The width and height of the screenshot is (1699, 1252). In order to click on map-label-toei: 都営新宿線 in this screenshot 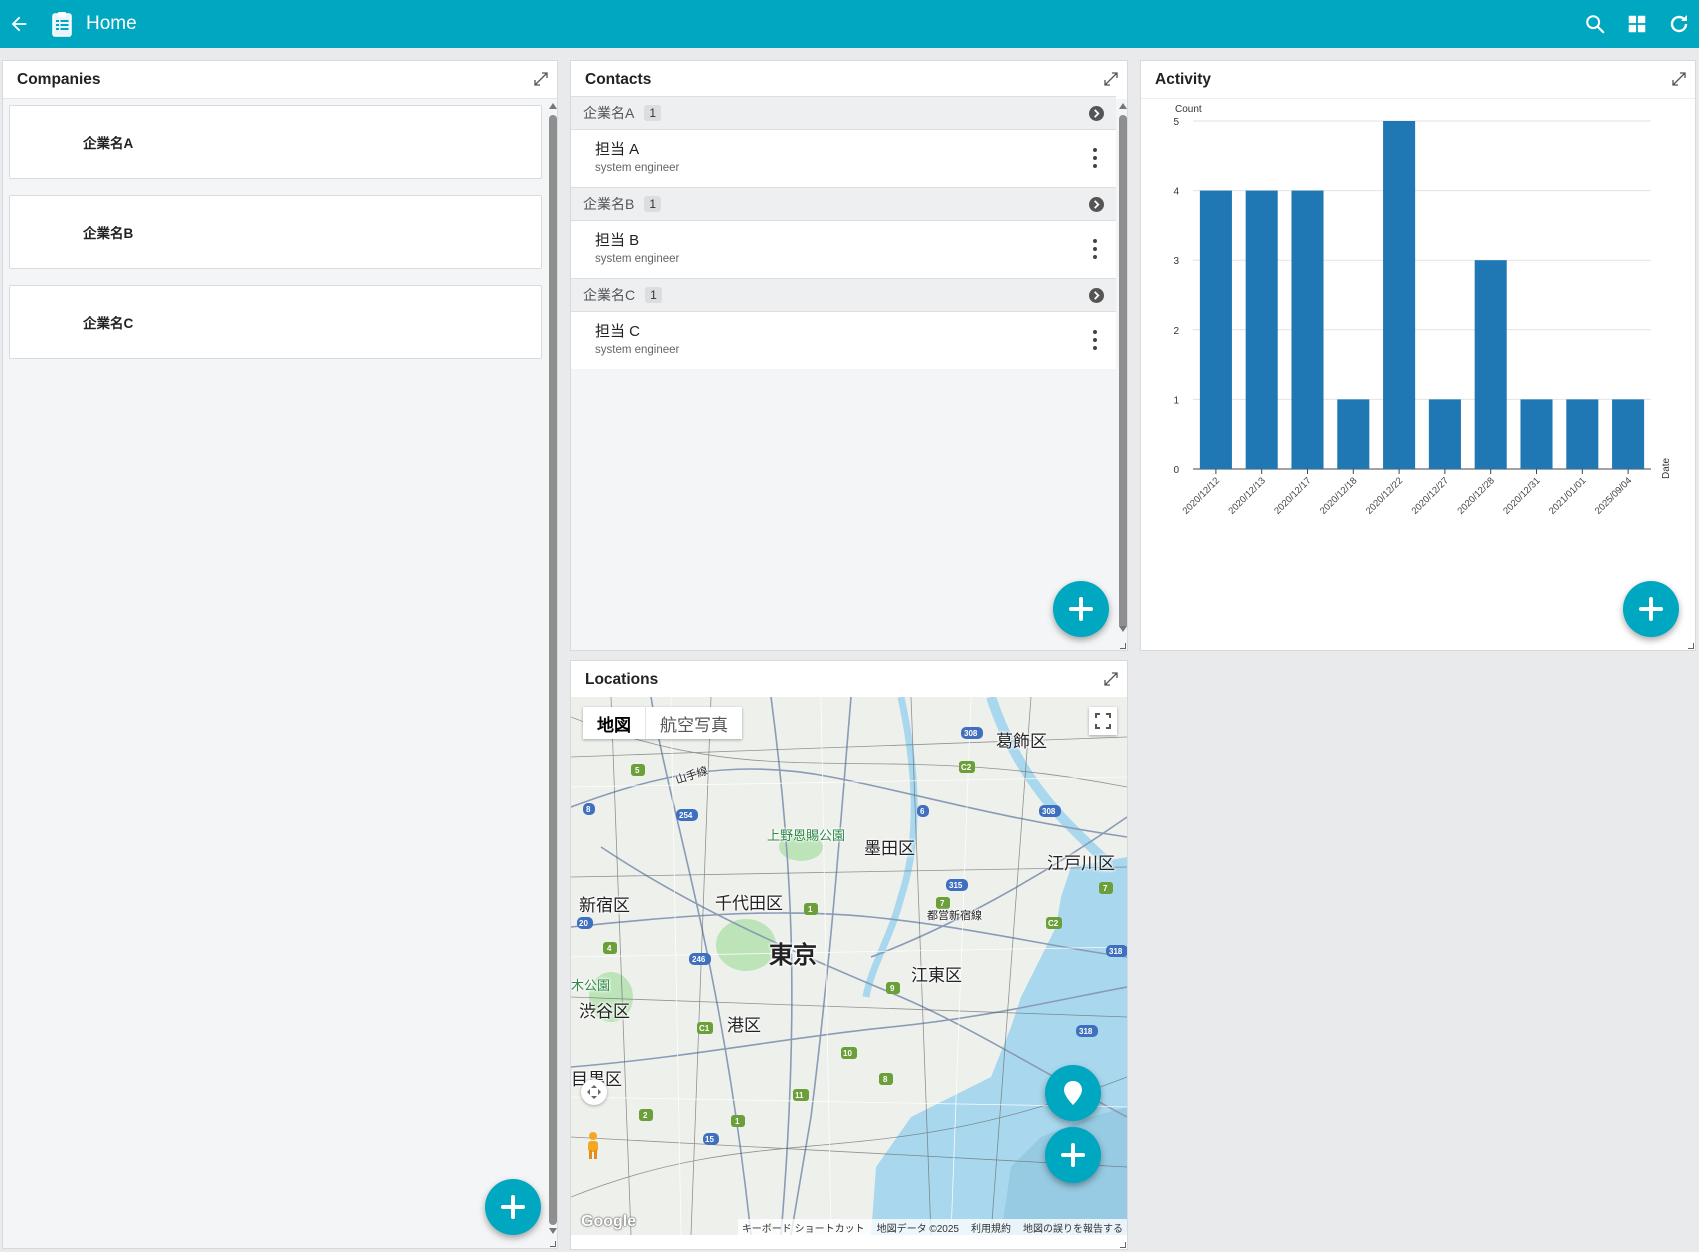, I will do `click(954, 916)`.